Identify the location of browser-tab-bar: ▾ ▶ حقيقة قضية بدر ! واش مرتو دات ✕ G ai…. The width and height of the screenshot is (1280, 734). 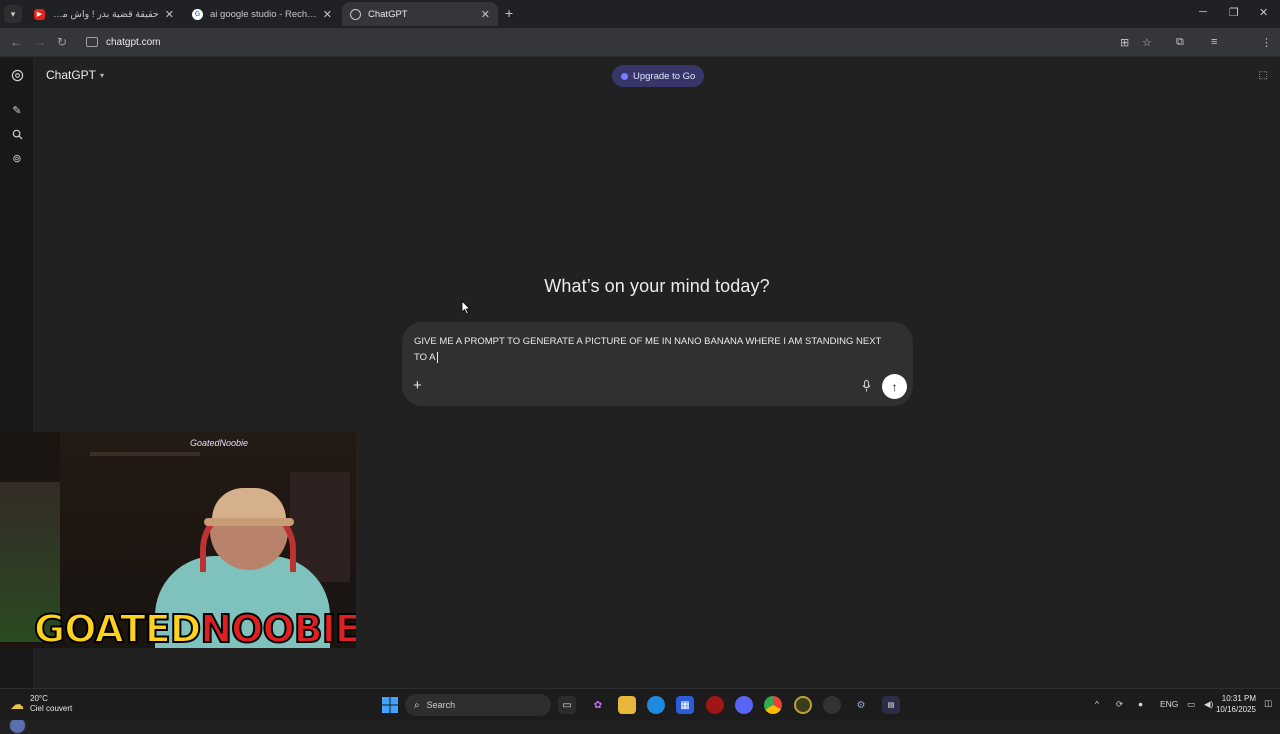
(640, 14).